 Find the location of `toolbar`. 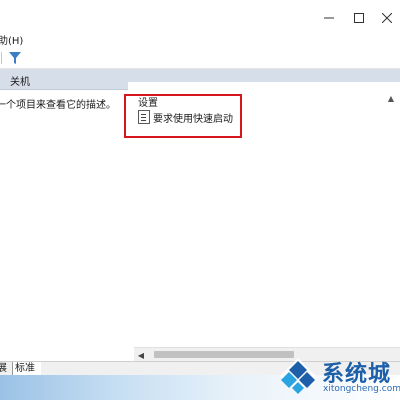

toolbar is located at coordinates (200, 58).